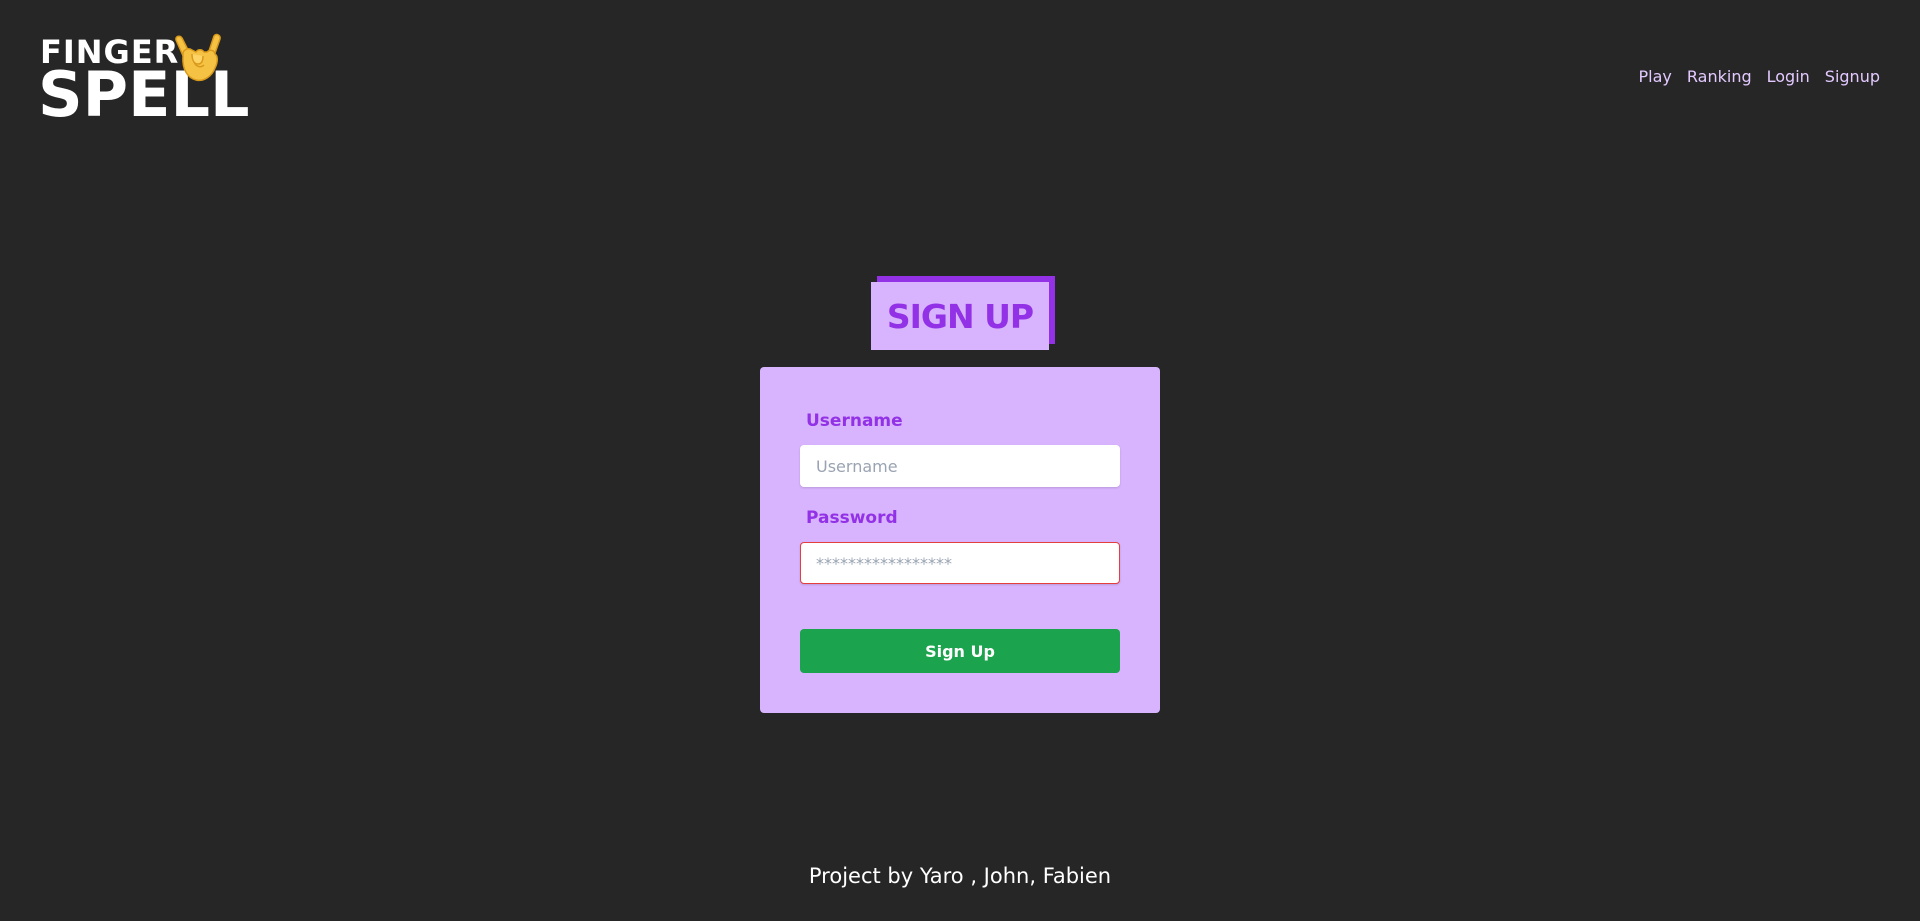 The image size is (1920, 921). I want to click on nav-link-ranking: Ranking, so click(1719, 77).